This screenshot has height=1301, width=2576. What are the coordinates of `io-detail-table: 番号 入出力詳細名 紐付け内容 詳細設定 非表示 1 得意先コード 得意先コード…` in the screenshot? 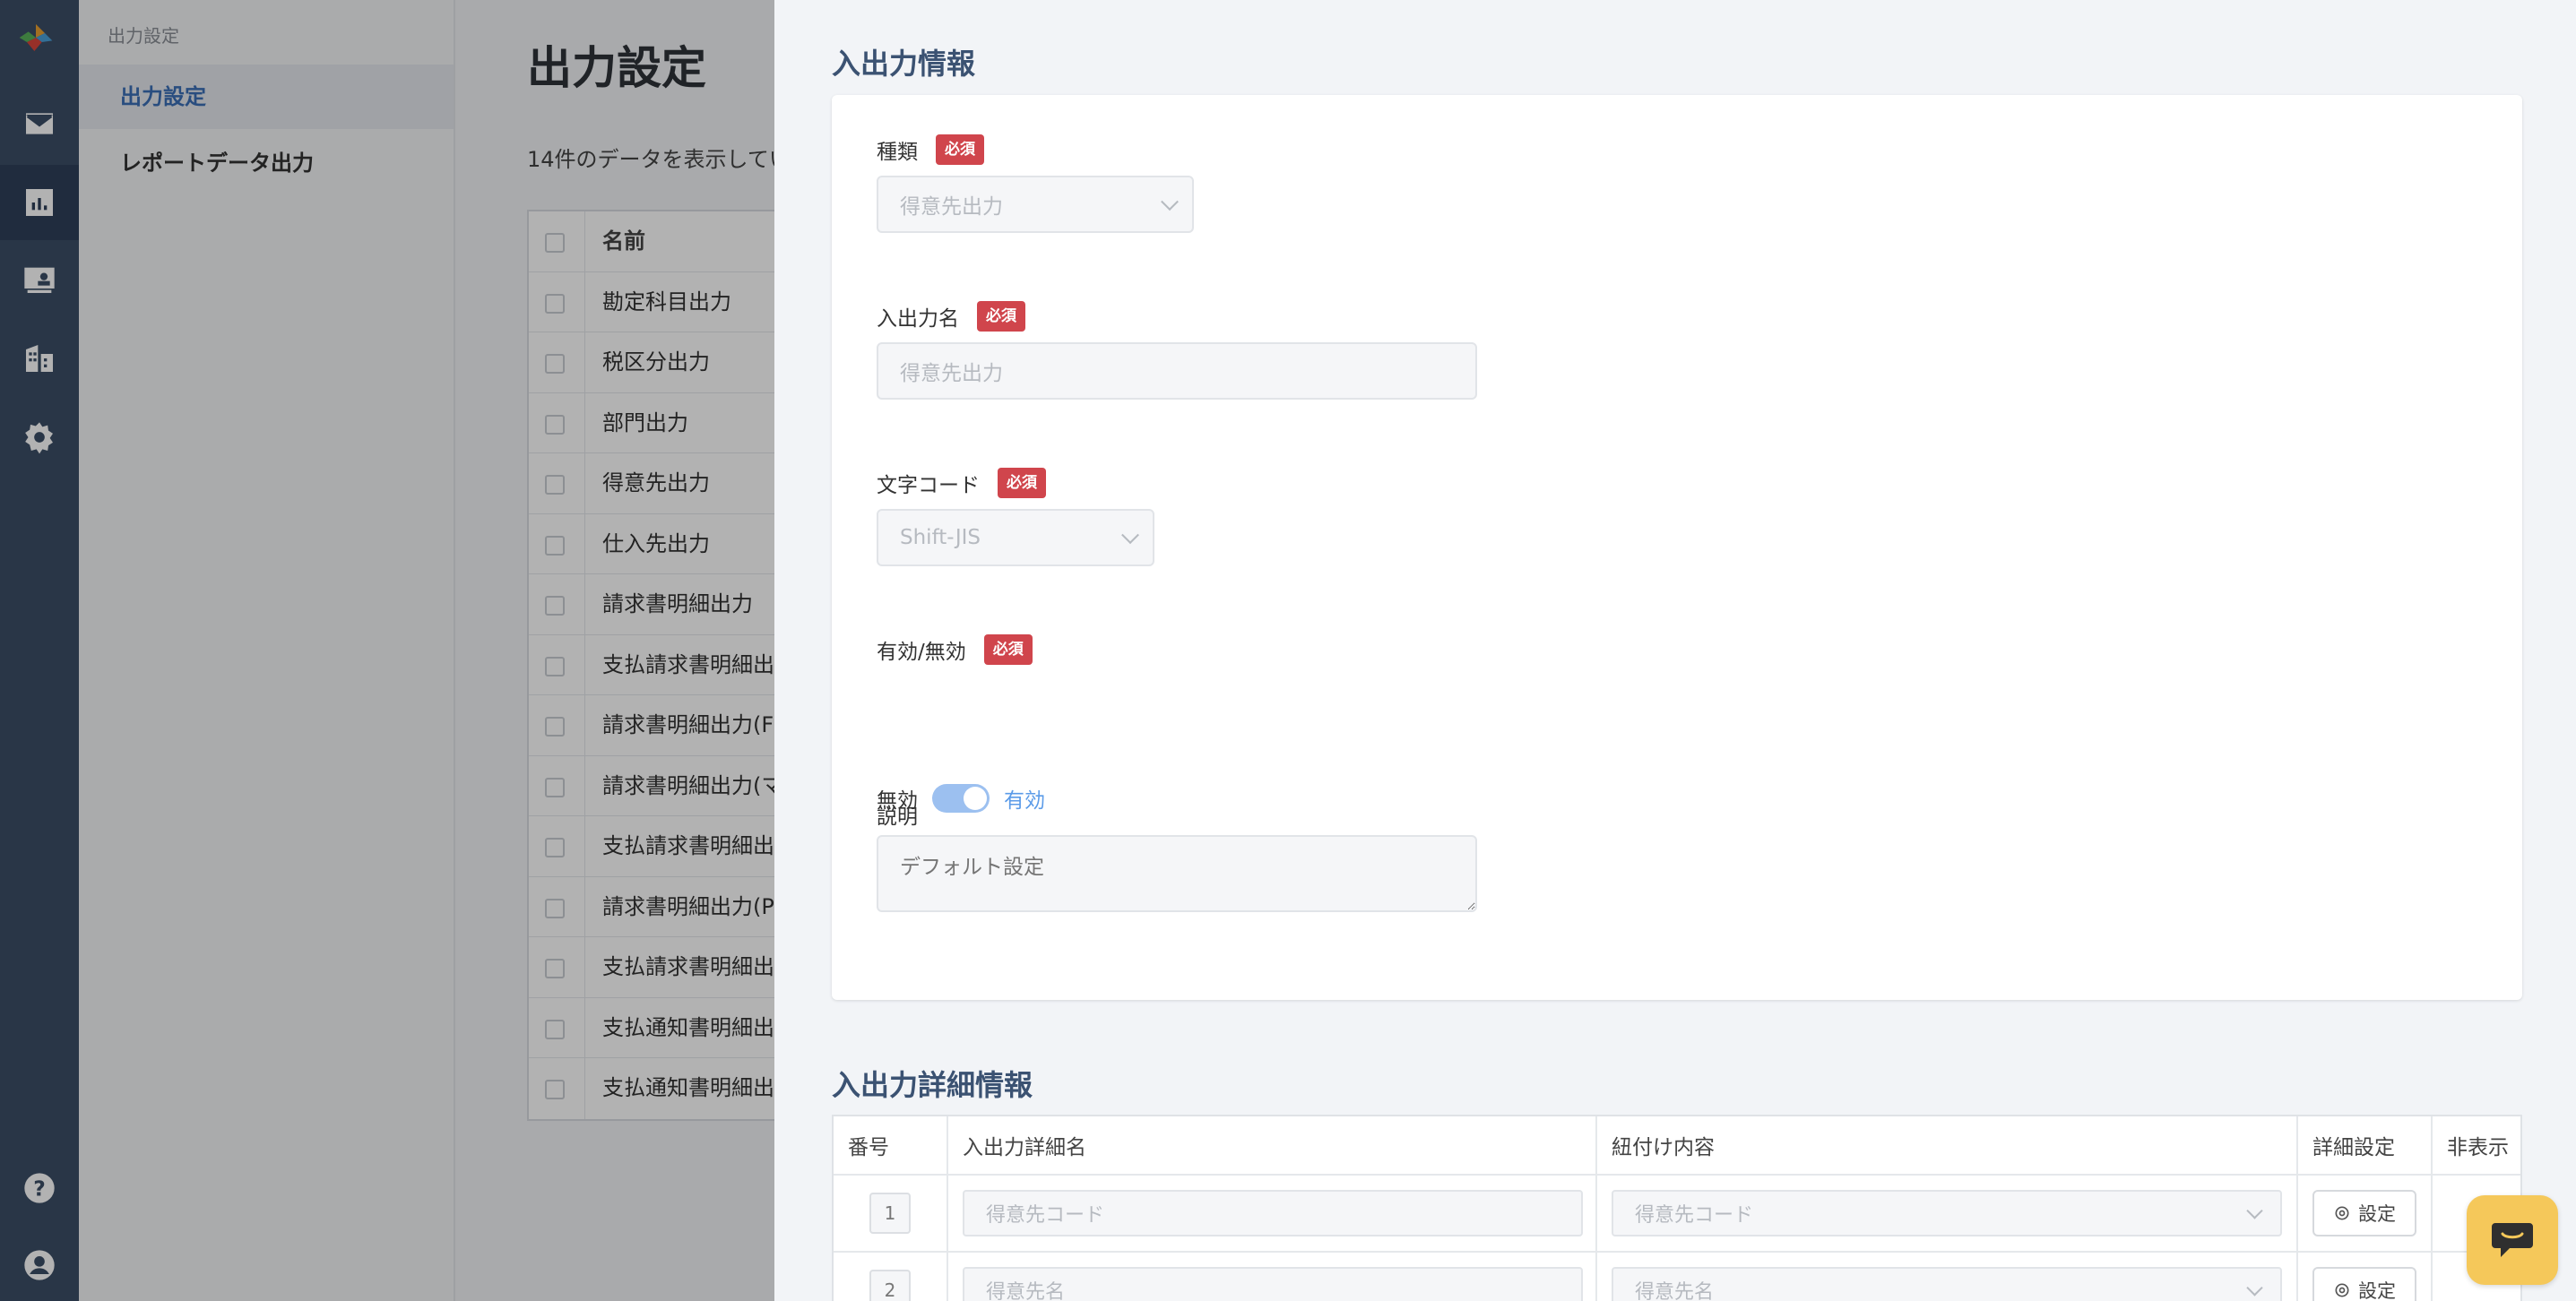 It's located at (1677, 1208).